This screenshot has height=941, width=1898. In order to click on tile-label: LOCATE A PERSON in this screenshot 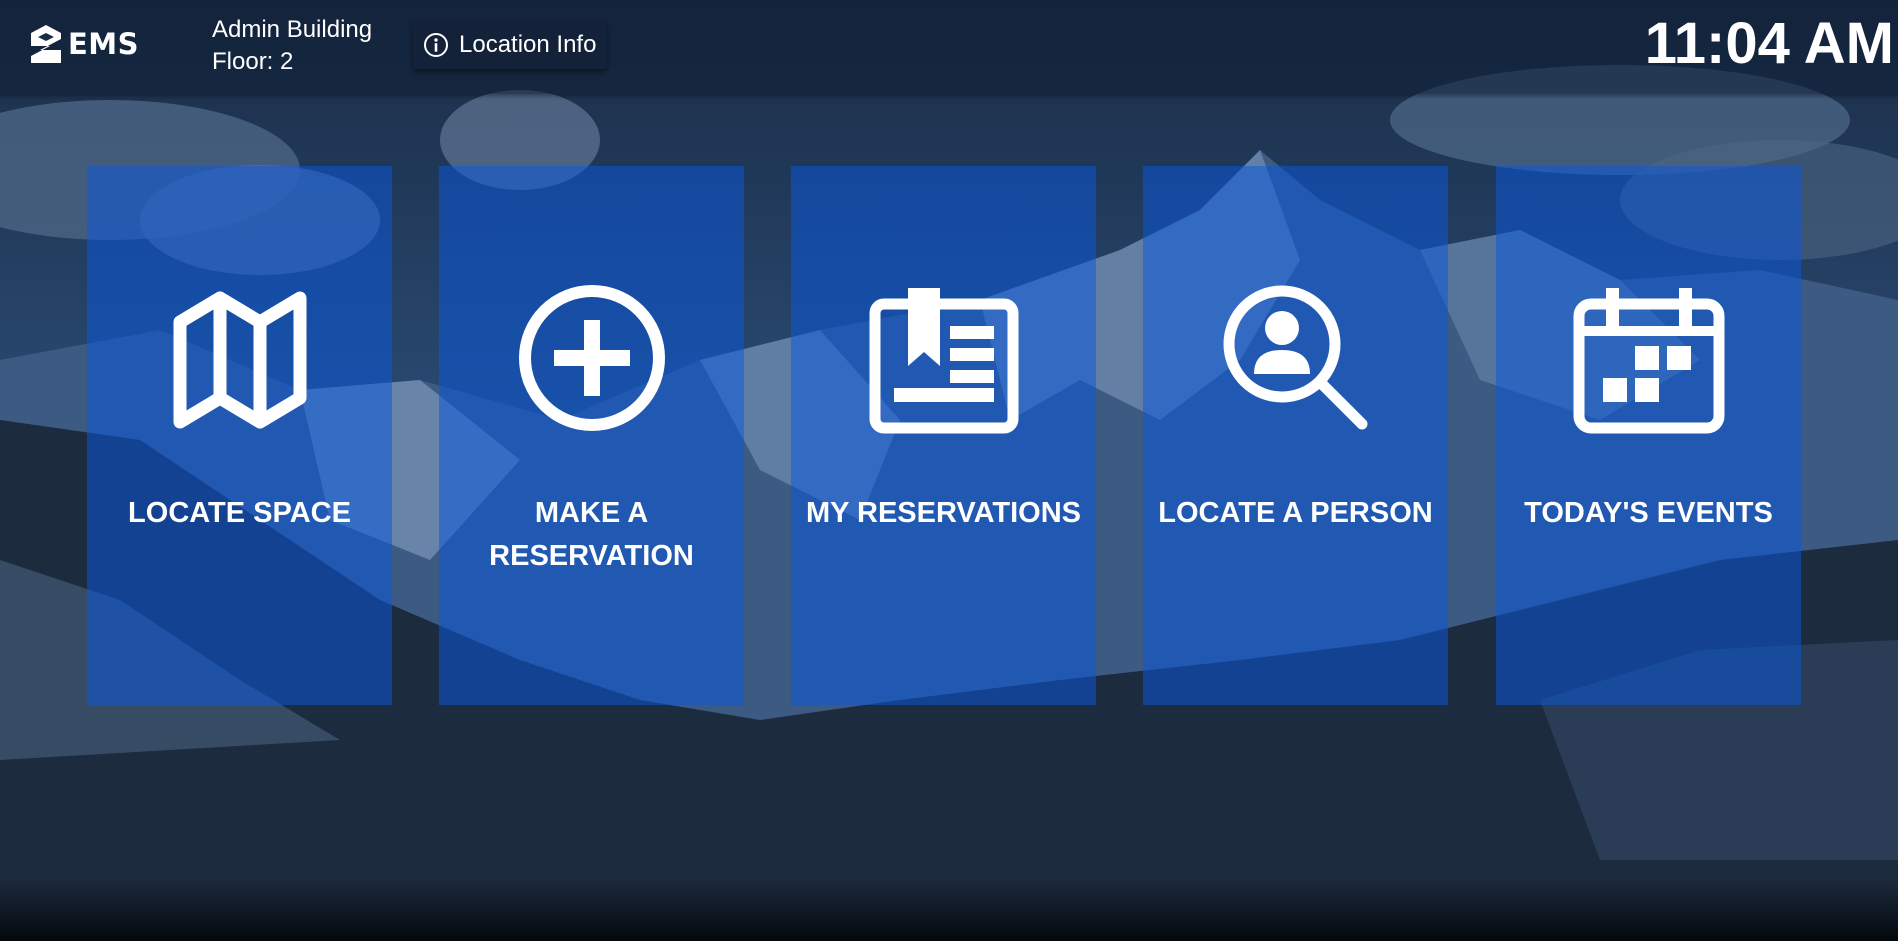, I will do `click(1295, 513)`.